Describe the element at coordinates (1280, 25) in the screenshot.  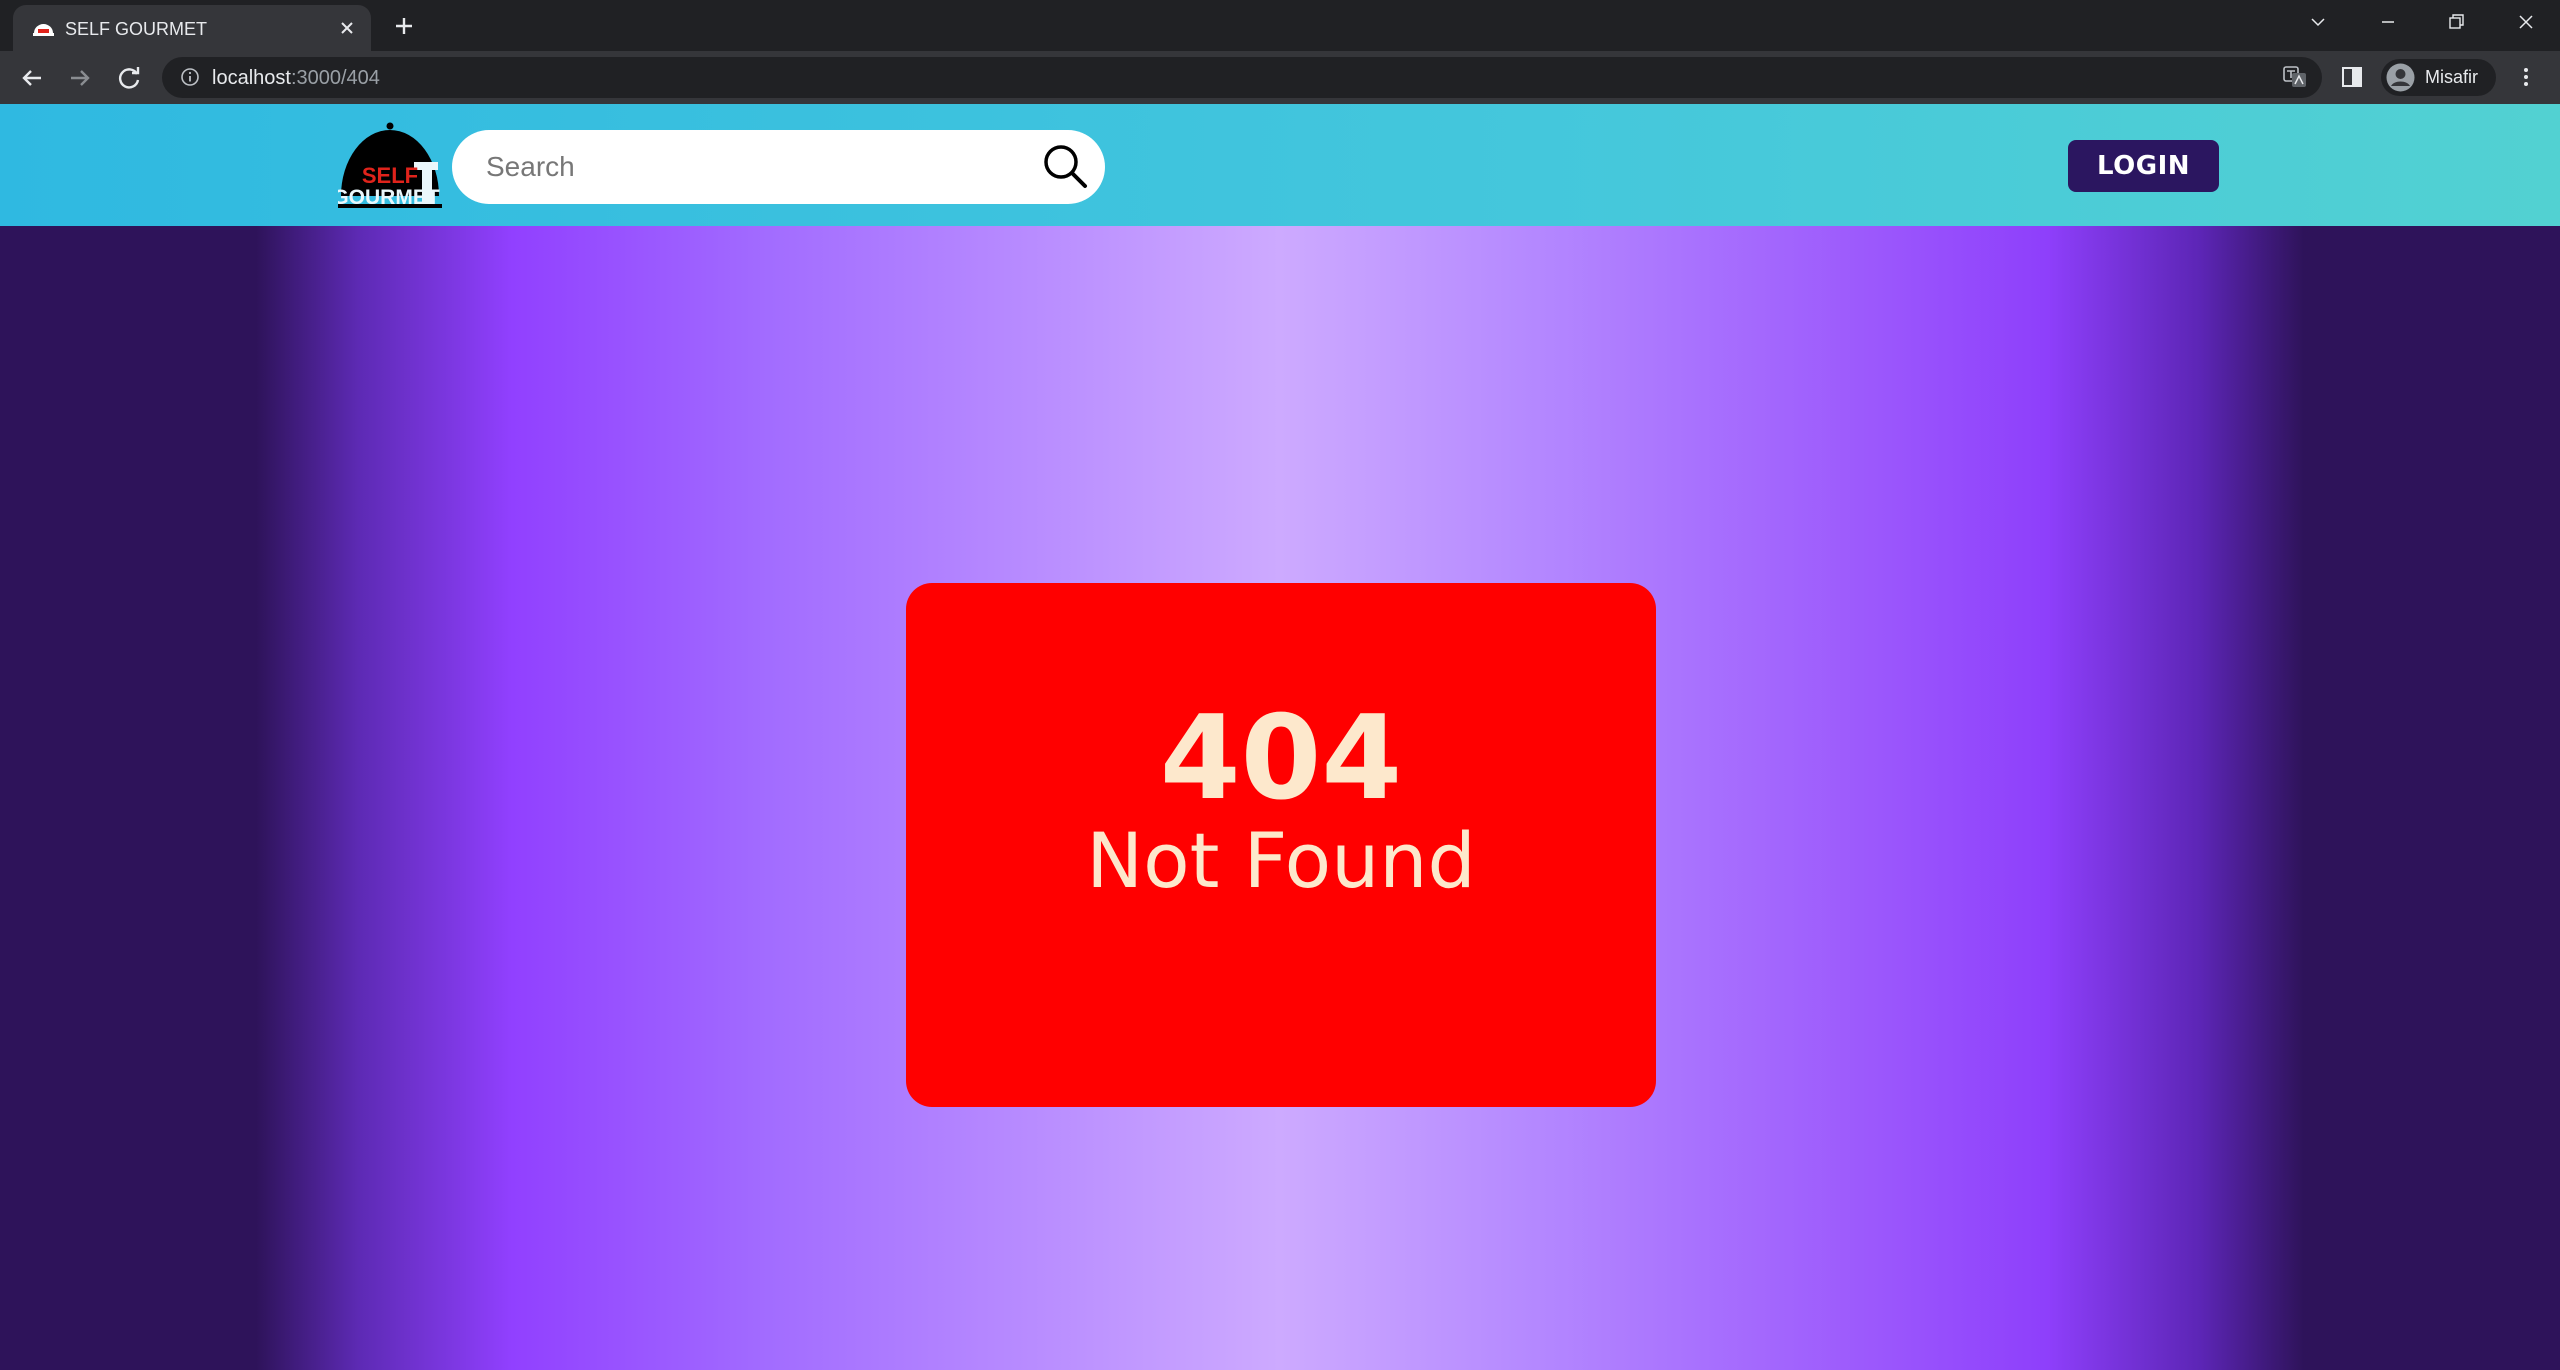
I see `browser-tab-strip: SELF GOURMET` at that location.